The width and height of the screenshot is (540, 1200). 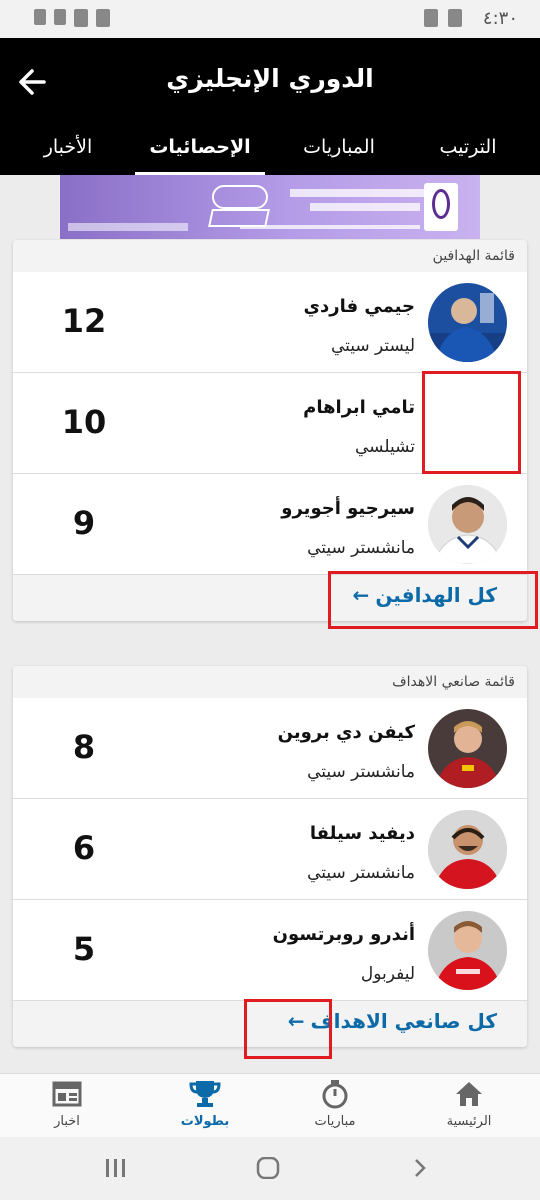 I want to click on player-row: كيفن دي بروين مانشستر سيتي 8, so click(x=270, y=748).